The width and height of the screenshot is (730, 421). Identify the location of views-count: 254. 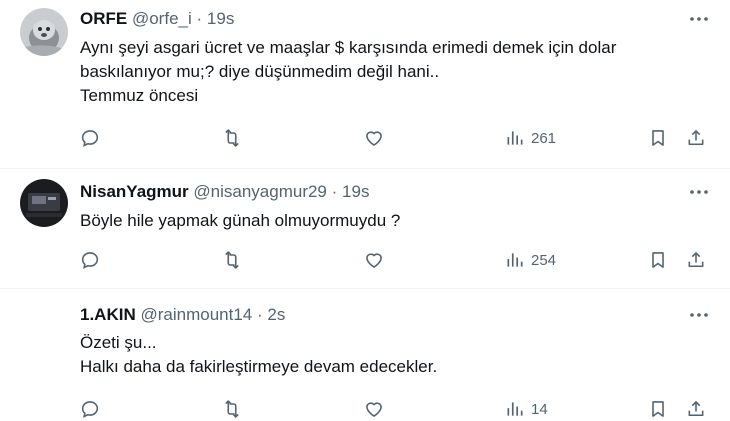
(544, 260).